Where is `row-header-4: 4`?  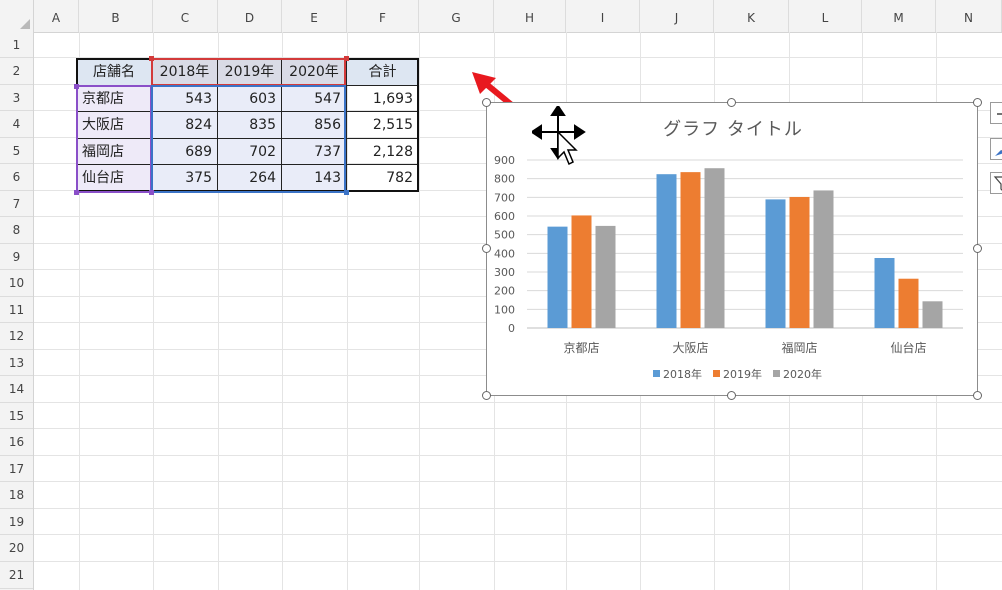
row-header-4: 4 is located at coordinates (16, 124).